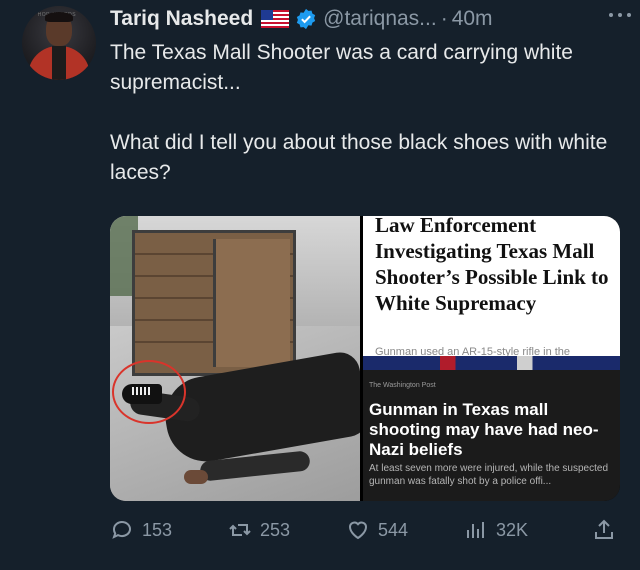 The height and width of the screenshot is (570, 640). What do you see at coordinates (275, 529) in the screenshot?
I see `retweet-count: 253` at bounding box center [275, 529].